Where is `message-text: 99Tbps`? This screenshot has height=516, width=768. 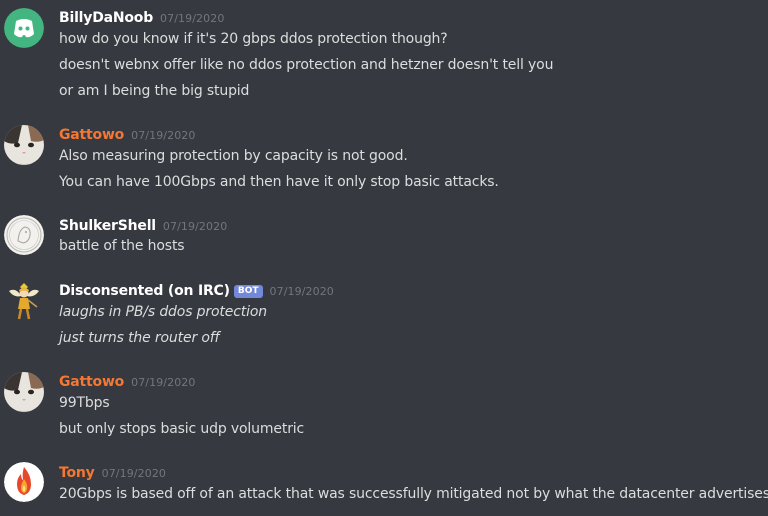 message-text: 99Tbps is located at coordinates (84, 403).